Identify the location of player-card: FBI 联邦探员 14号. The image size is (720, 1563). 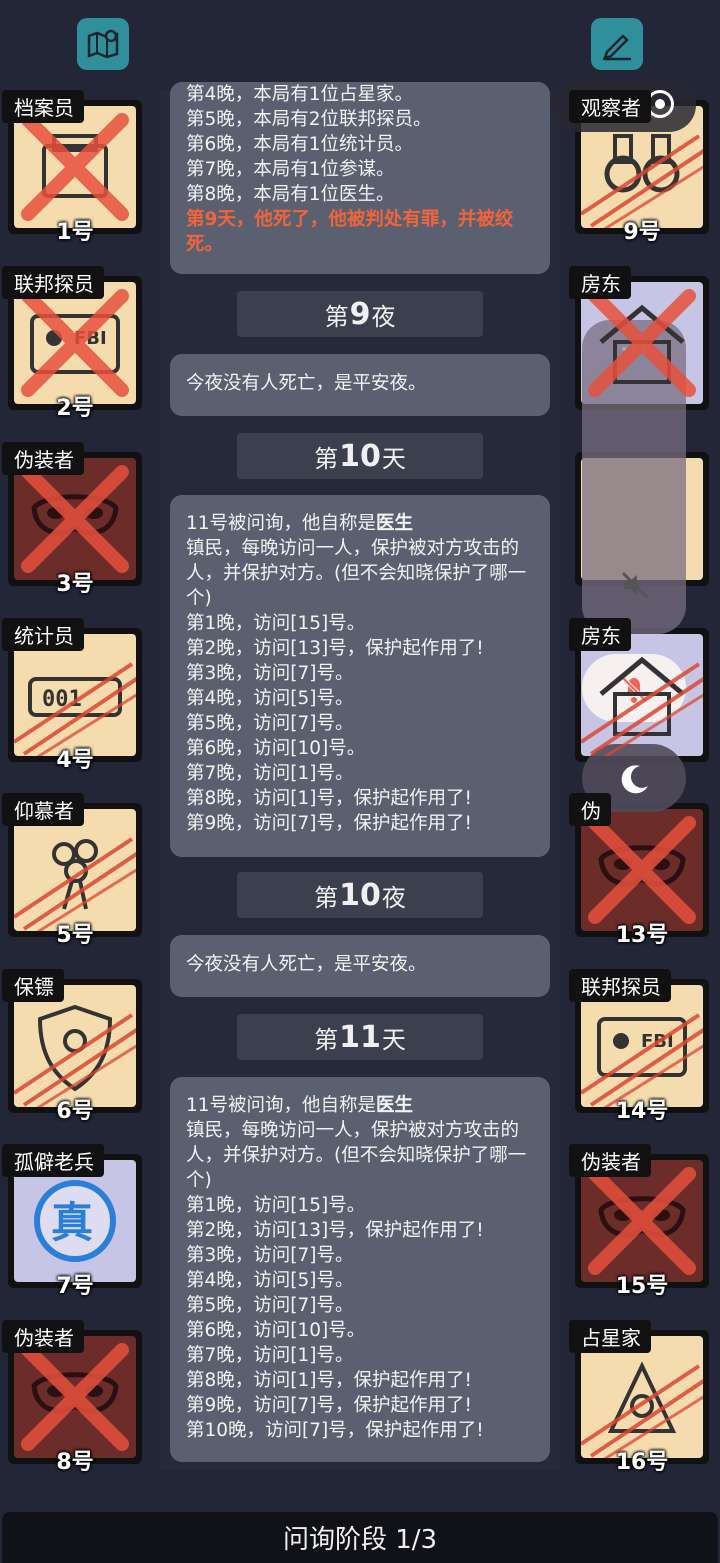
(638, 1046).